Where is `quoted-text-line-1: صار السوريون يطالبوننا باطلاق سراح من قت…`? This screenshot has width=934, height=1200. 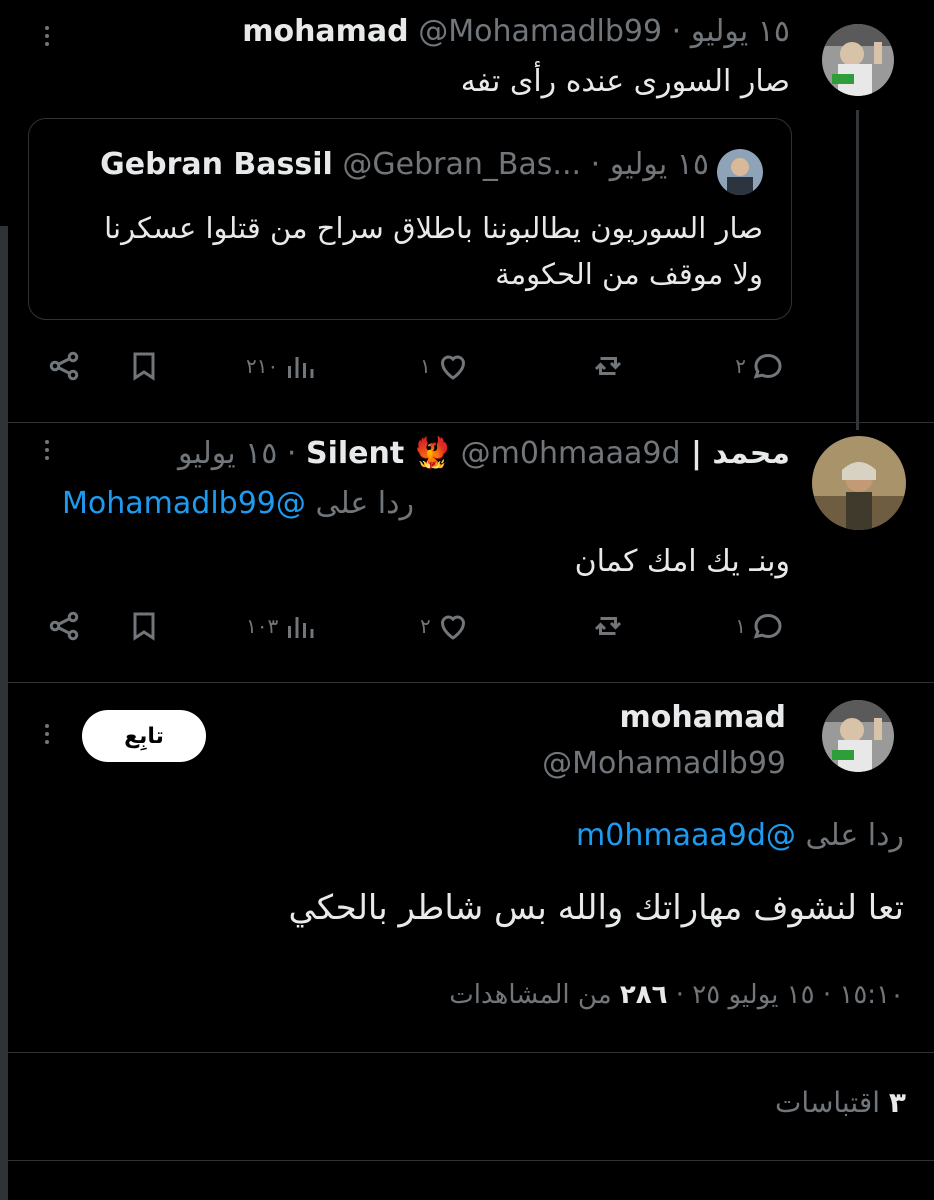
quoted-text-line-1: صار السوريون يطالبوننا باطلاق سراح من قت… is located at coordinates (433, 228).